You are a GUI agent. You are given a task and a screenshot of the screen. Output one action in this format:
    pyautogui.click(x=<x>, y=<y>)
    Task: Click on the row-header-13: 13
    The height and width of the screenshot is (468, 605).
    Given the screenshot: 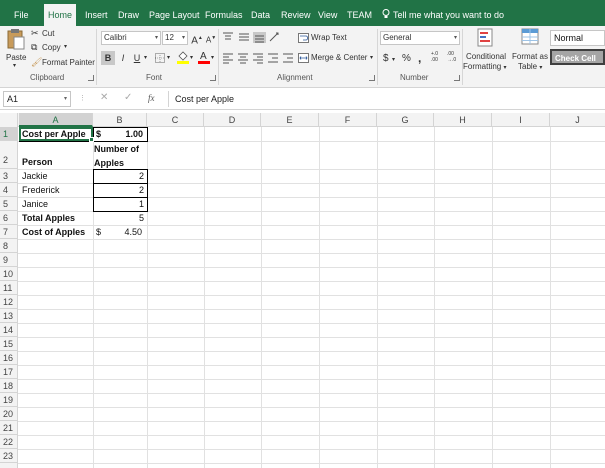 What is the action you would take?
    pyautogui.click(x=9, y=316)
    